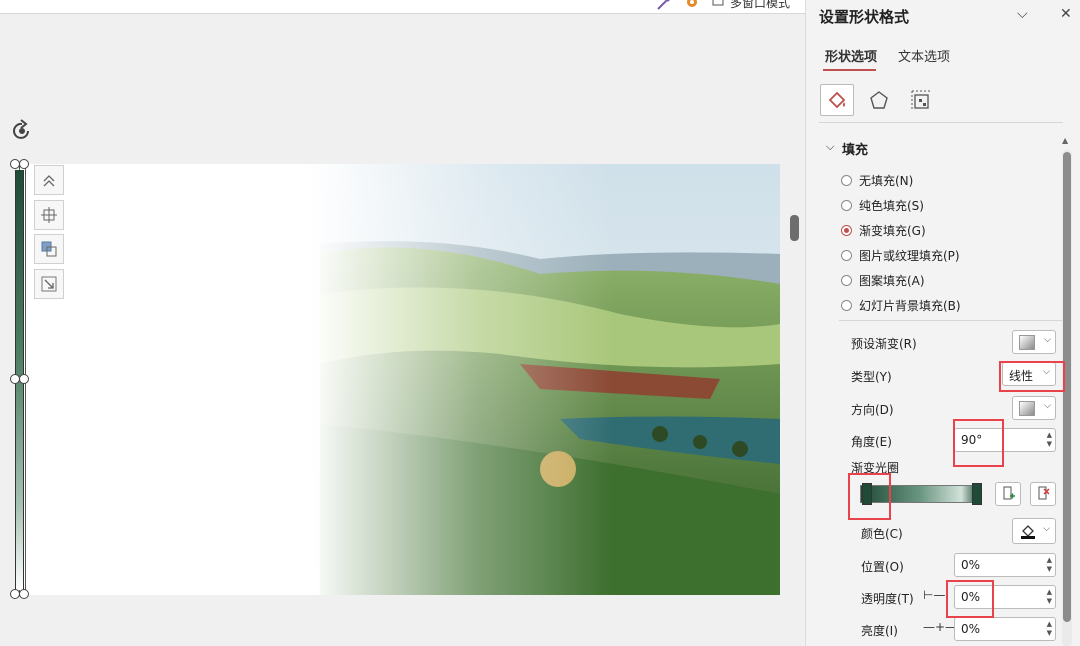  I want to click on add-gradient-stop-button, so click(1008, 494).